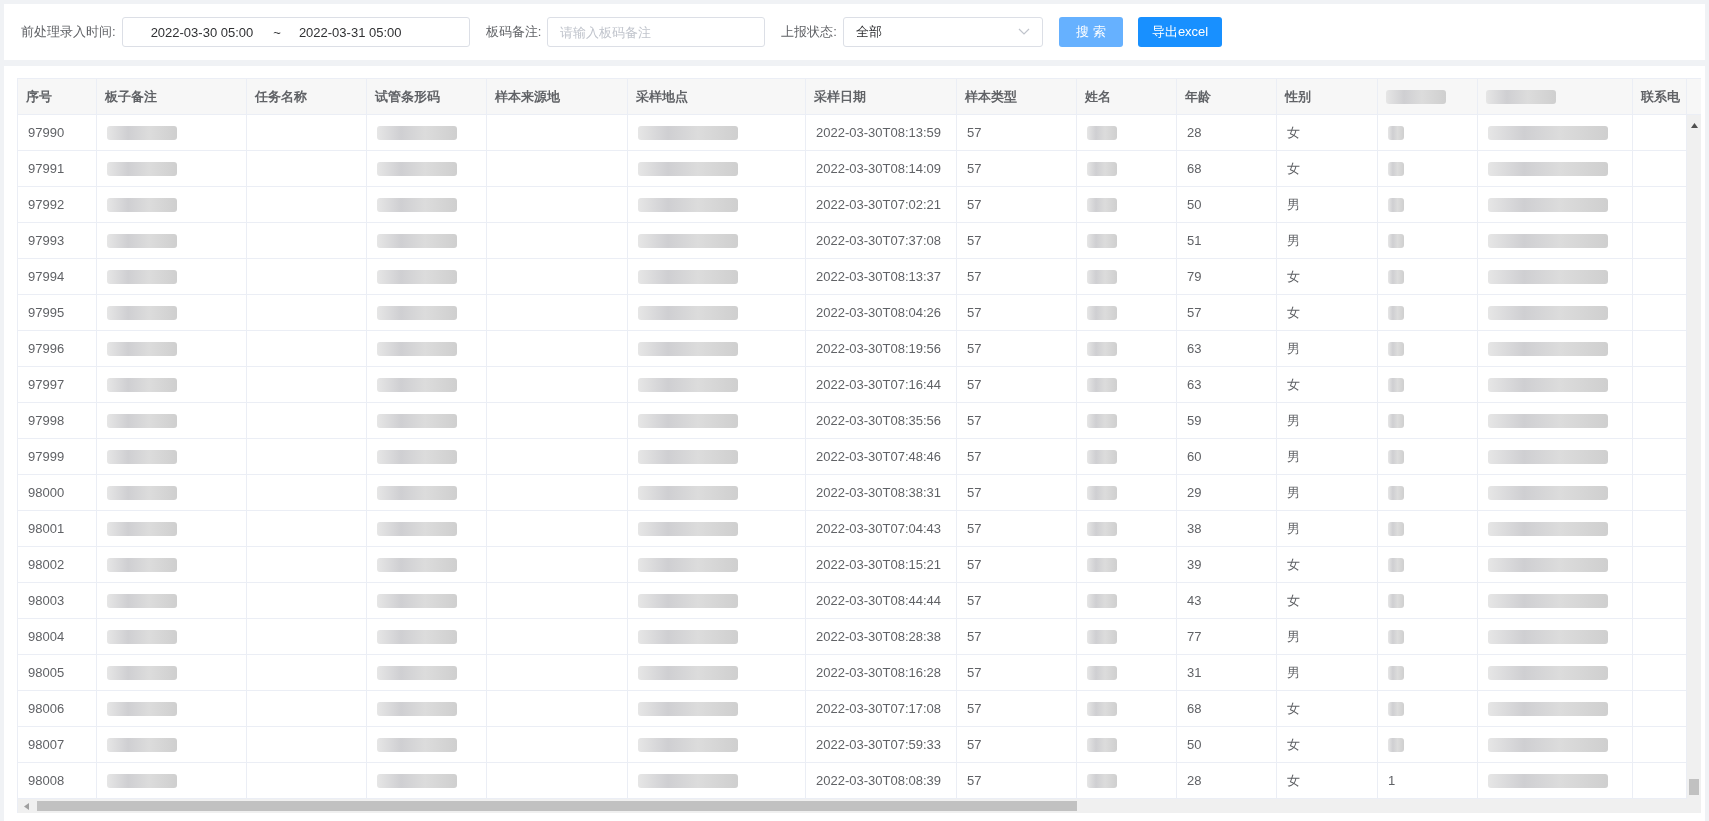 The width and height of the screenshot is (1709, 821). Describe the element at coordinates (879, 492) in the screenshot. I see `table-cell: 2022-03-30T08:38:31` at that location.